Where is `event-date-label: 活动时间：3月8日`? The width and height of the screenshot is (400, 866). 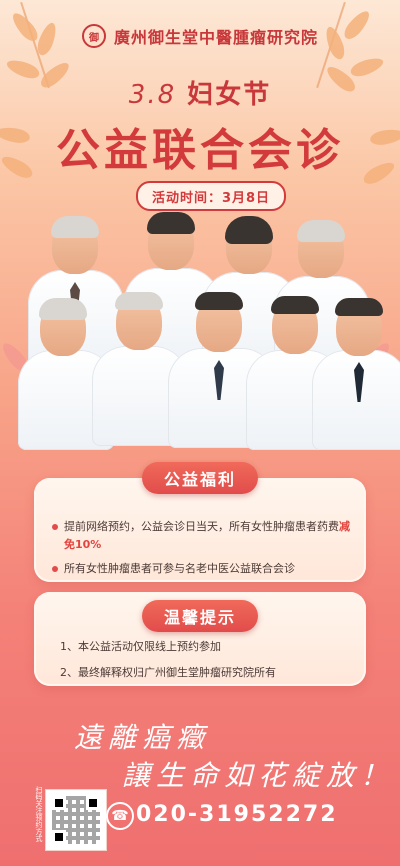
event-date-label: 活动时间：3月8日 is located at coordinates (211, 198).